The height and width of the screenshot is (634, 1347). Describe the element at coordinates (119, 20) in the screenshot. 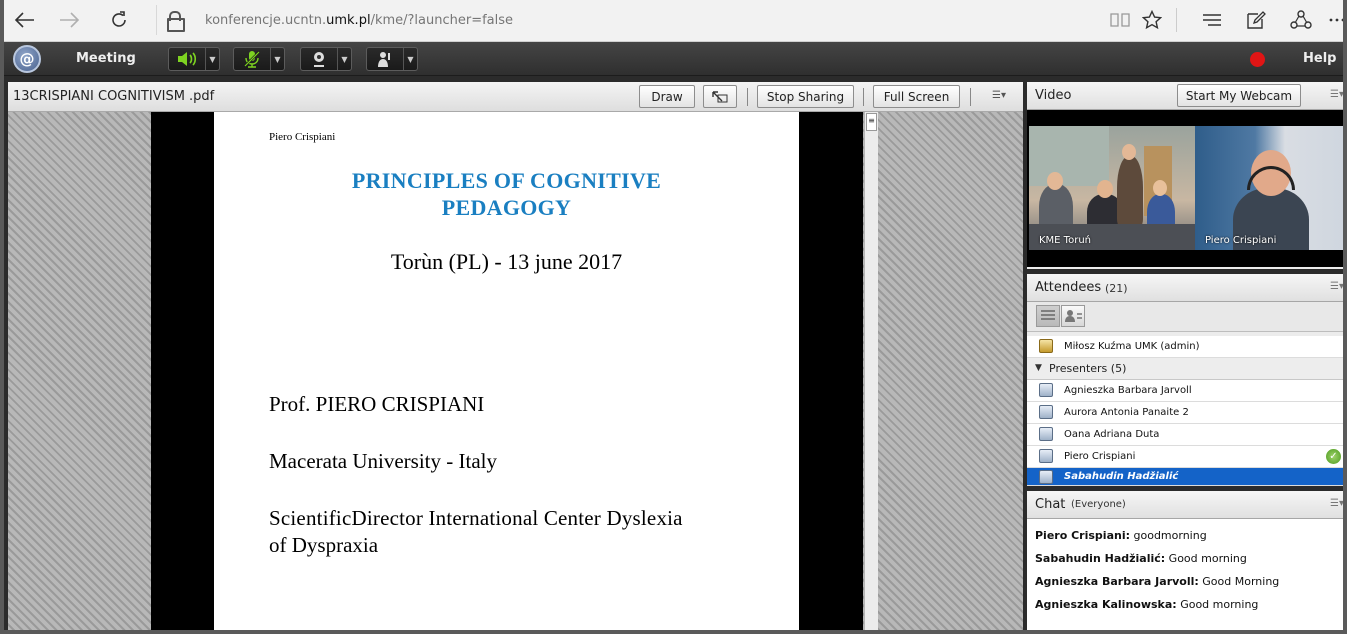

I see `refresh-icon` at that location.